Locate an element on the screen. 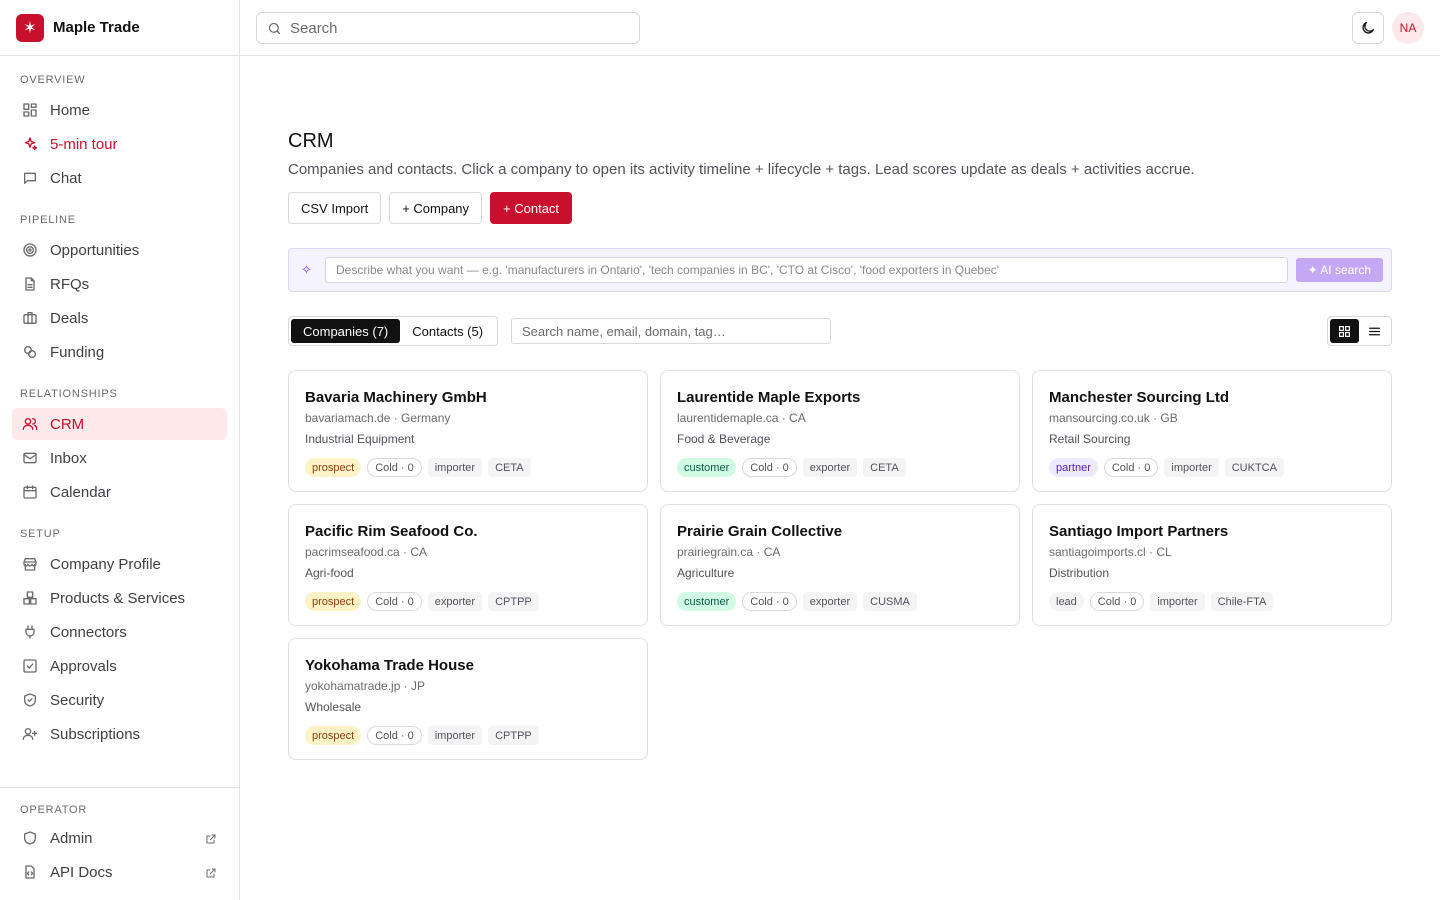 The height and width of the screenshot is (900, 1440). sidebar-item-label: Home is located at coordinates (70, 110).